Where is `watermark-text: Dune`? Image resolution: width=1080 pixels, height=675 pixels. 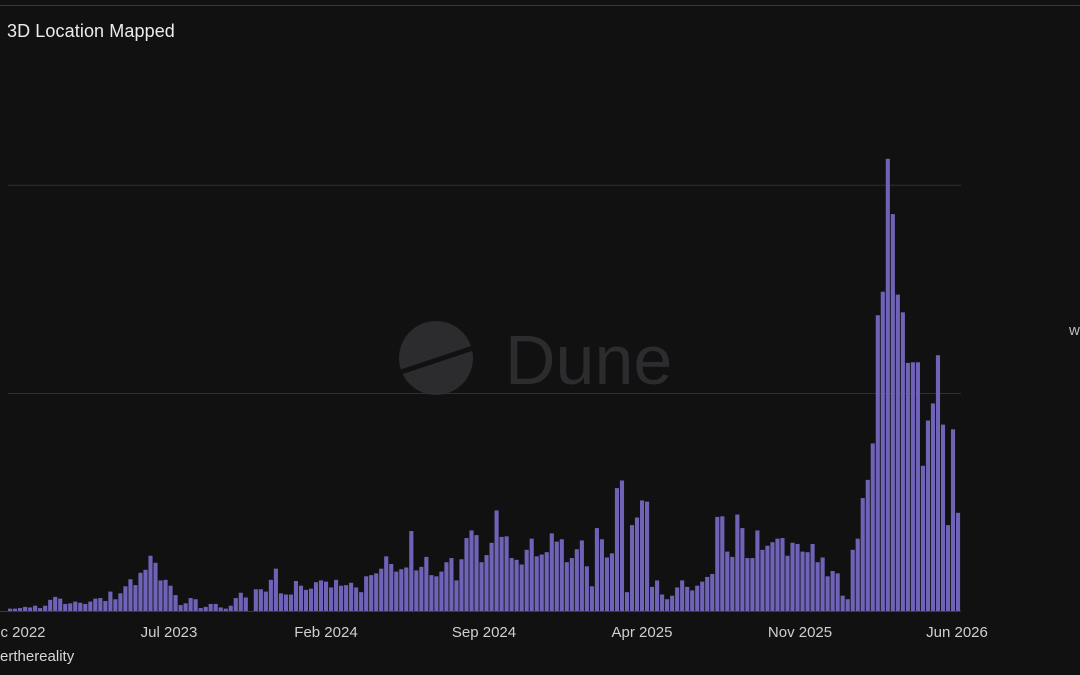
watermark-text: Dune is located at coordinates (588, 360).